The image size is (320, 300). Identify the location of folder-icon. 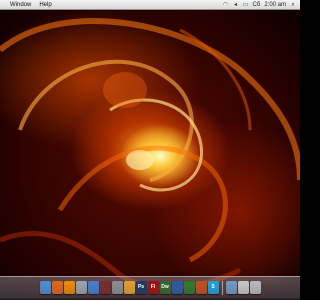
(231, 287).